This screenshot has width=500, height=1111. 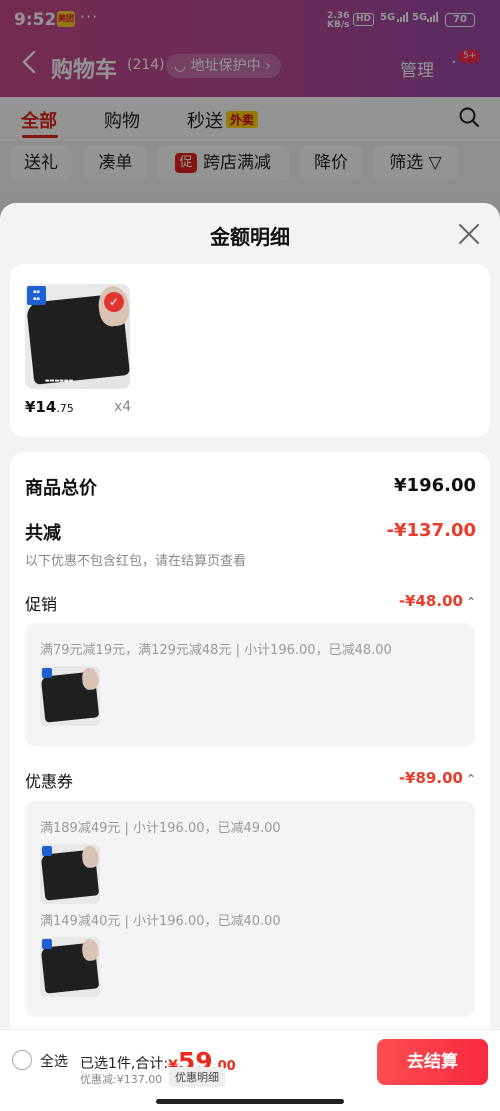 What do you see at coordinates (250, 1070) in the screenshot?
I see `checkout-bar: 全选 已选1件,合计:¥59.00 优惠减:¥137.00 优惠明细 去结算` at bounding box center [250, 1070].